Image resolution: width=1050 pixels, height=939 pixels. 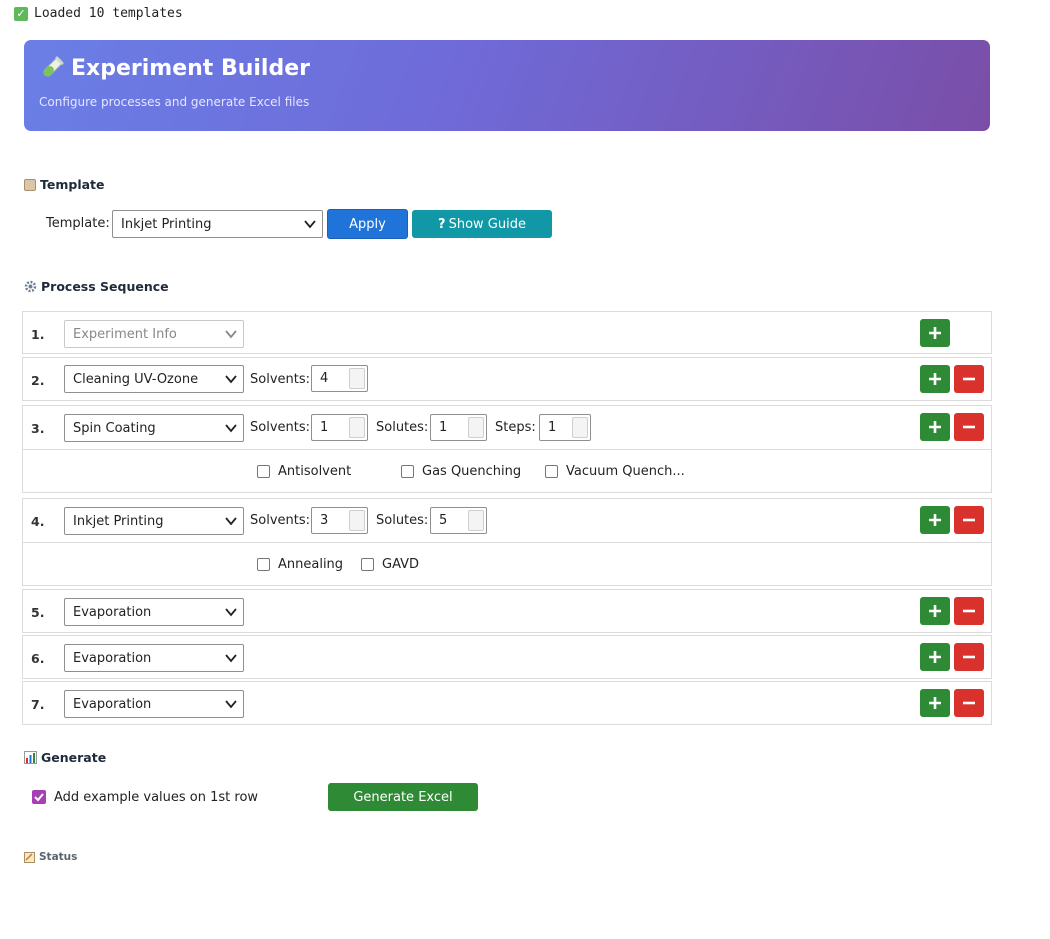 I want to click on process-select-value: Cleaning UV-Ozone, so click(x=136, y=379).